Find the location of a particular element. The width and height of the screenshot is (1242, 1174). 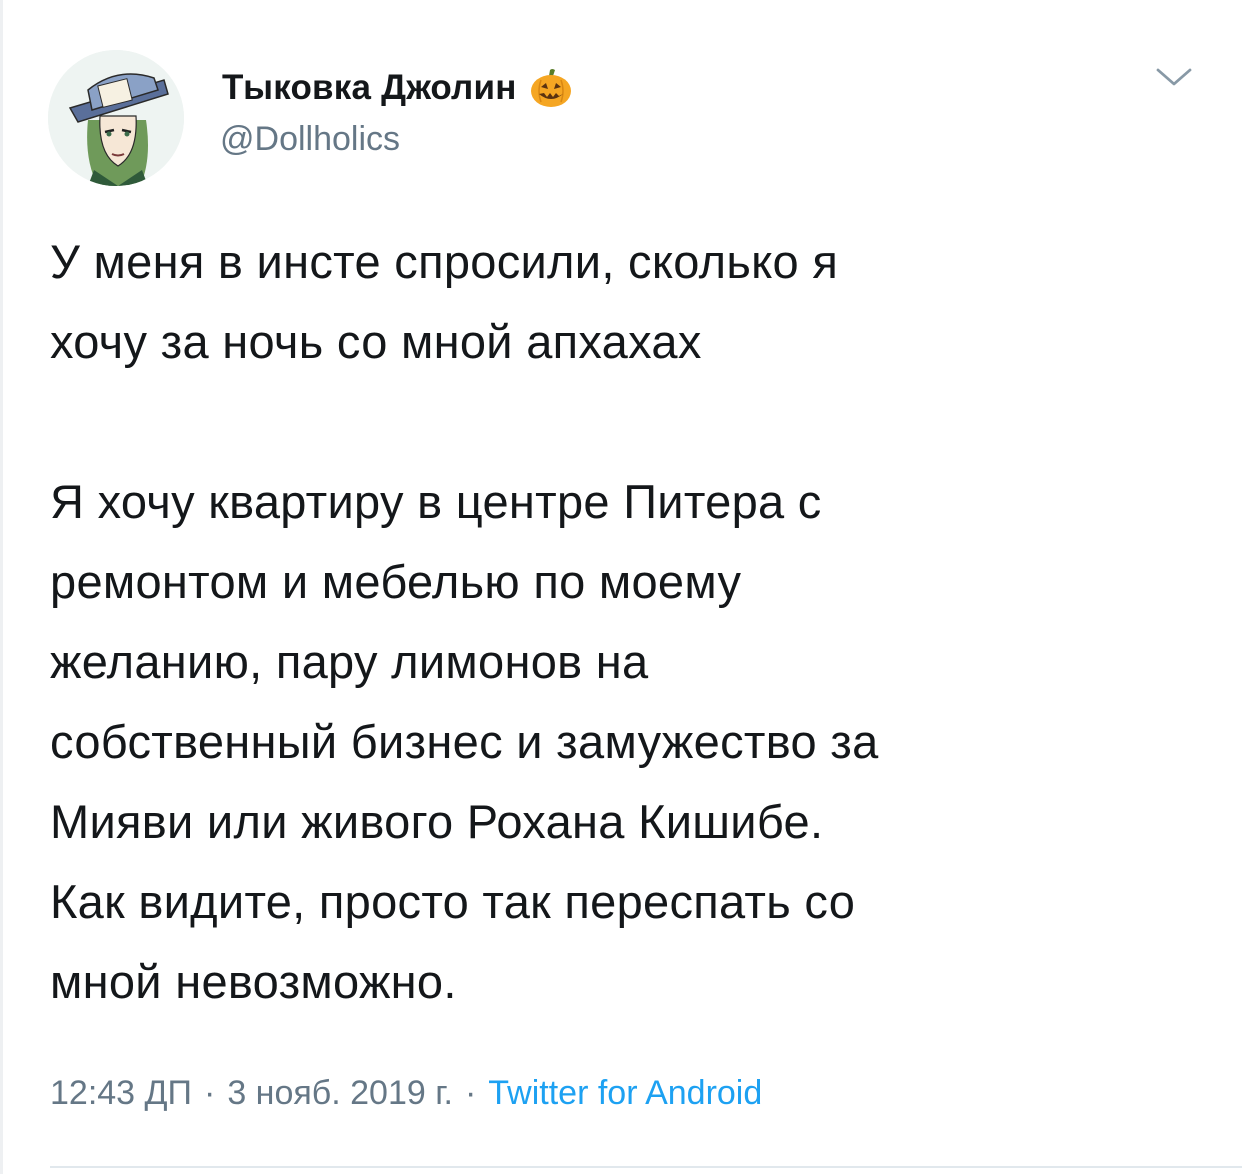

tweet-line: ремонтом и мебелью по моему is located at coordinates (396, 581).